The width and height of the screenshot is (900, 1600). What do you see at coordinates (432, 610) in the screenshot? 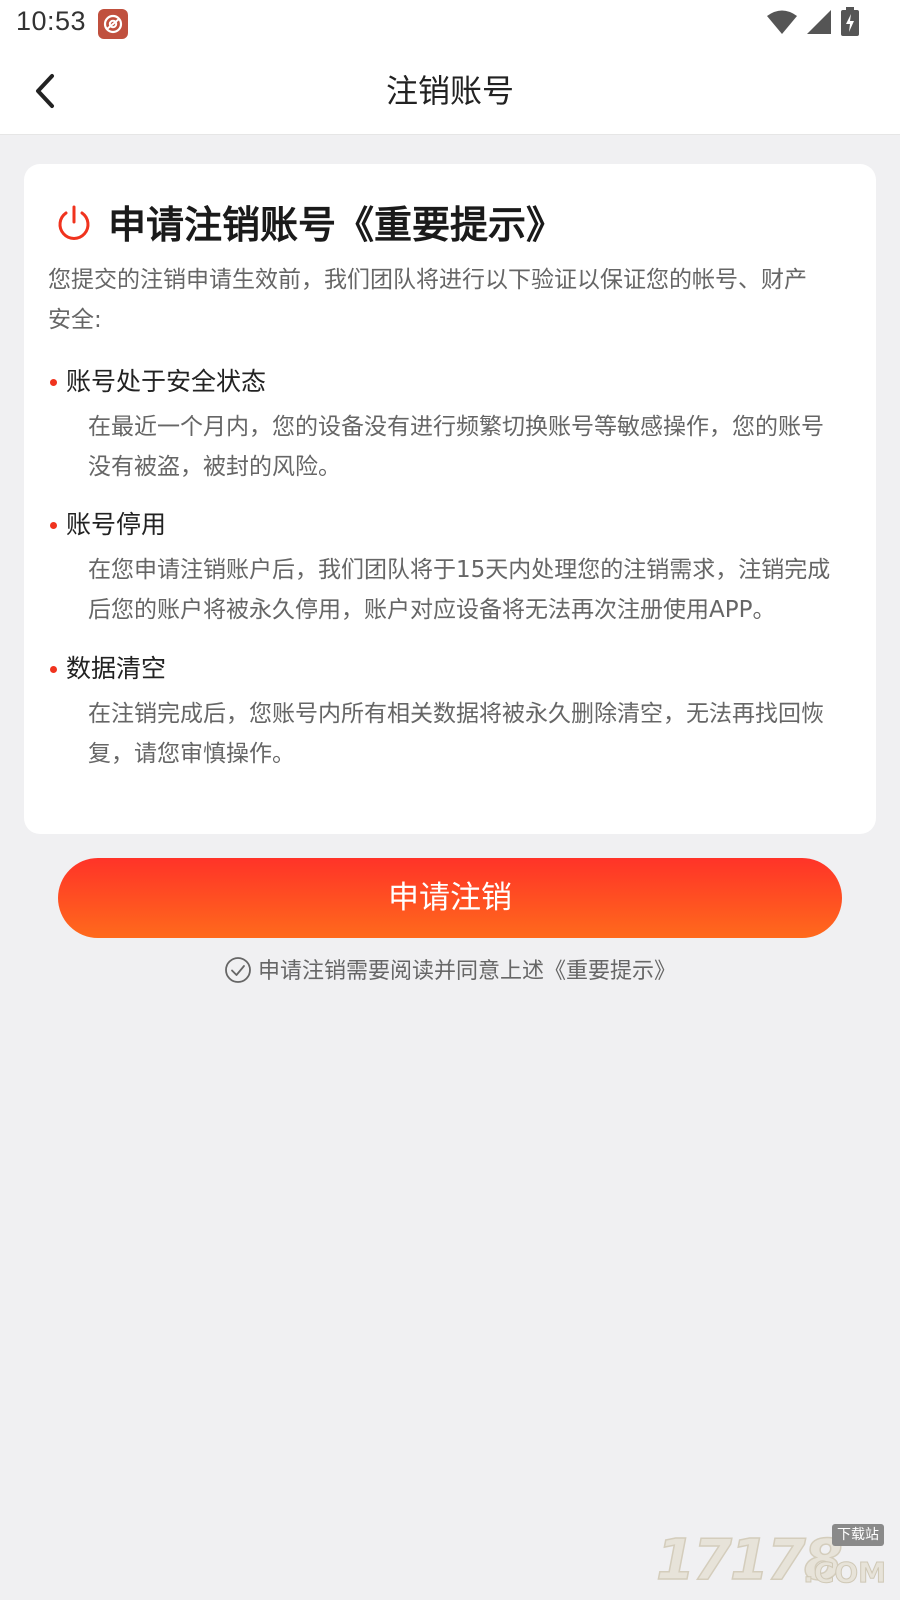
I see `notice-item-desc-line: 后您的账户将被永久停用，账户对应设备将无法再次注册使用APP。` at bounding box center [432, 610].